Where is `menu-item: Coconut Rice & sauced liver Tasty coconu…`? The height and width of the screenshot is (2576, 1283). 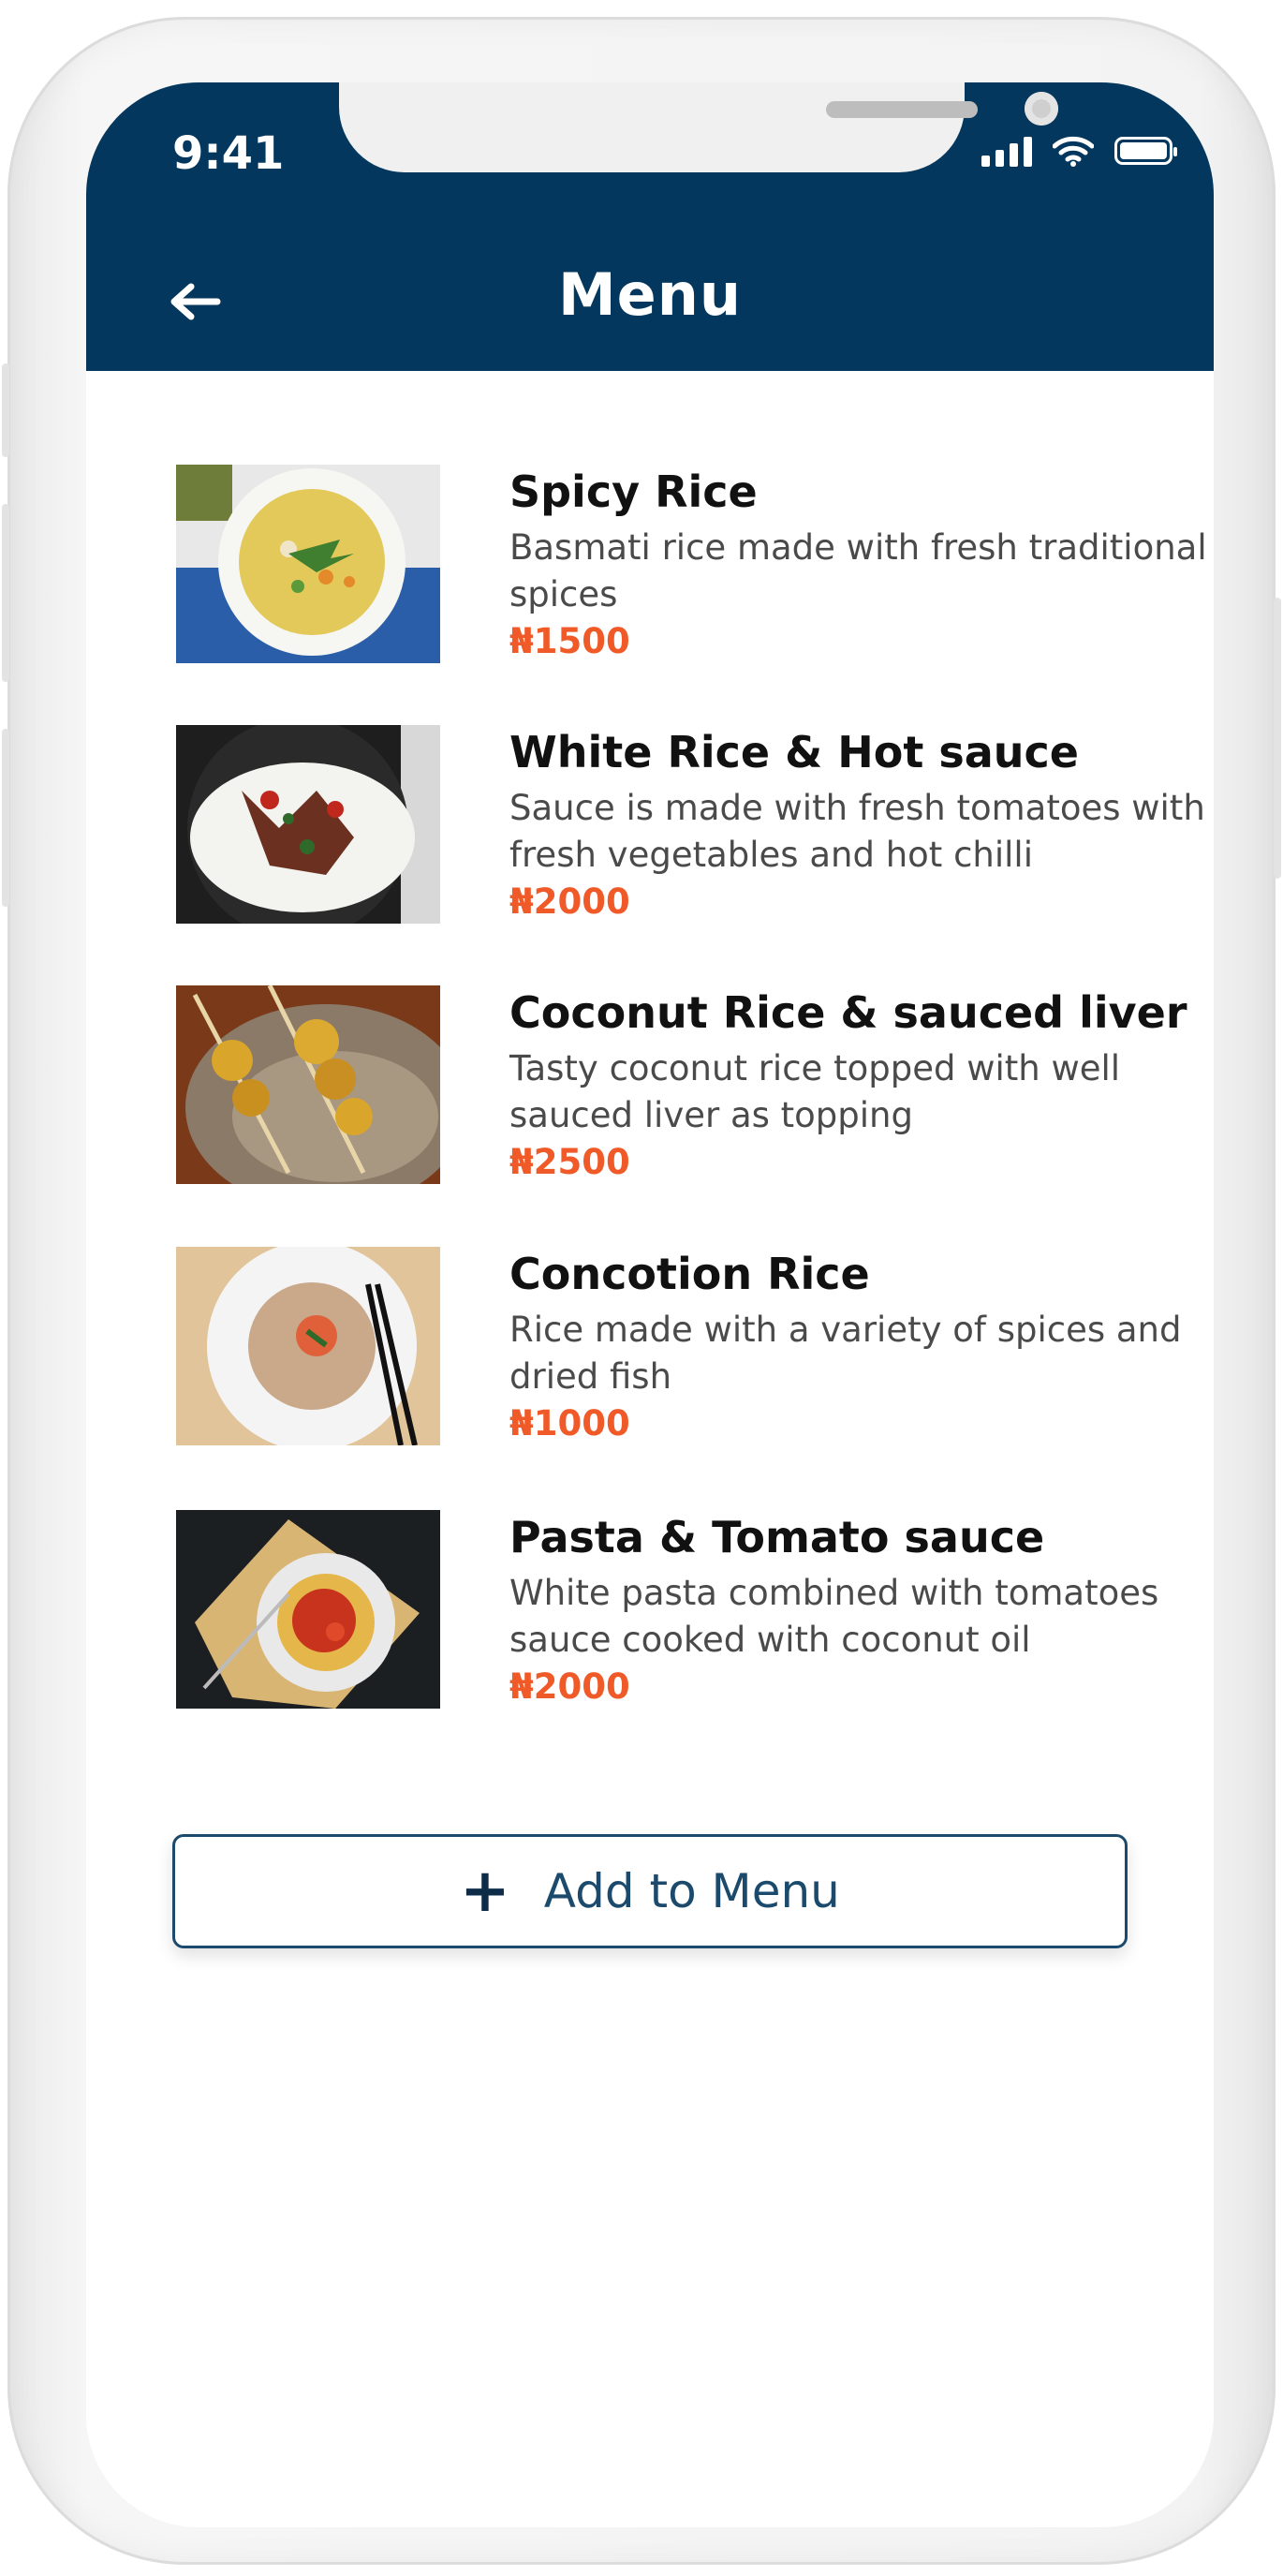 menu-item: Coconut Rice & sauced liver Tasty coconu… is located at coordinates (695, 1089).